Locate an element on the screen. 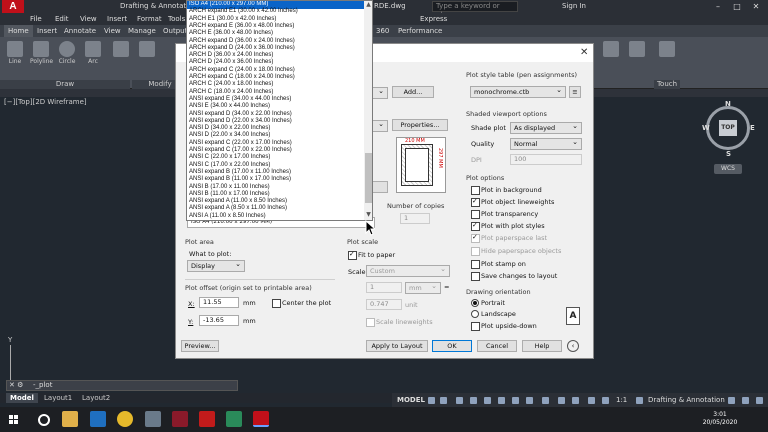 This screenshot has width=768, height=432. scroll-down-icon: ▼ is located at coordinates (368, 214).